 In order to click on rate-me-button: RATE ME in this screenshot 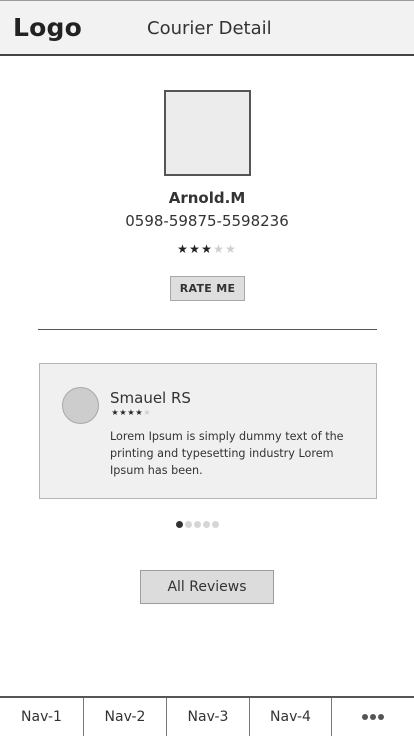, I will do `click(207, 288)`.